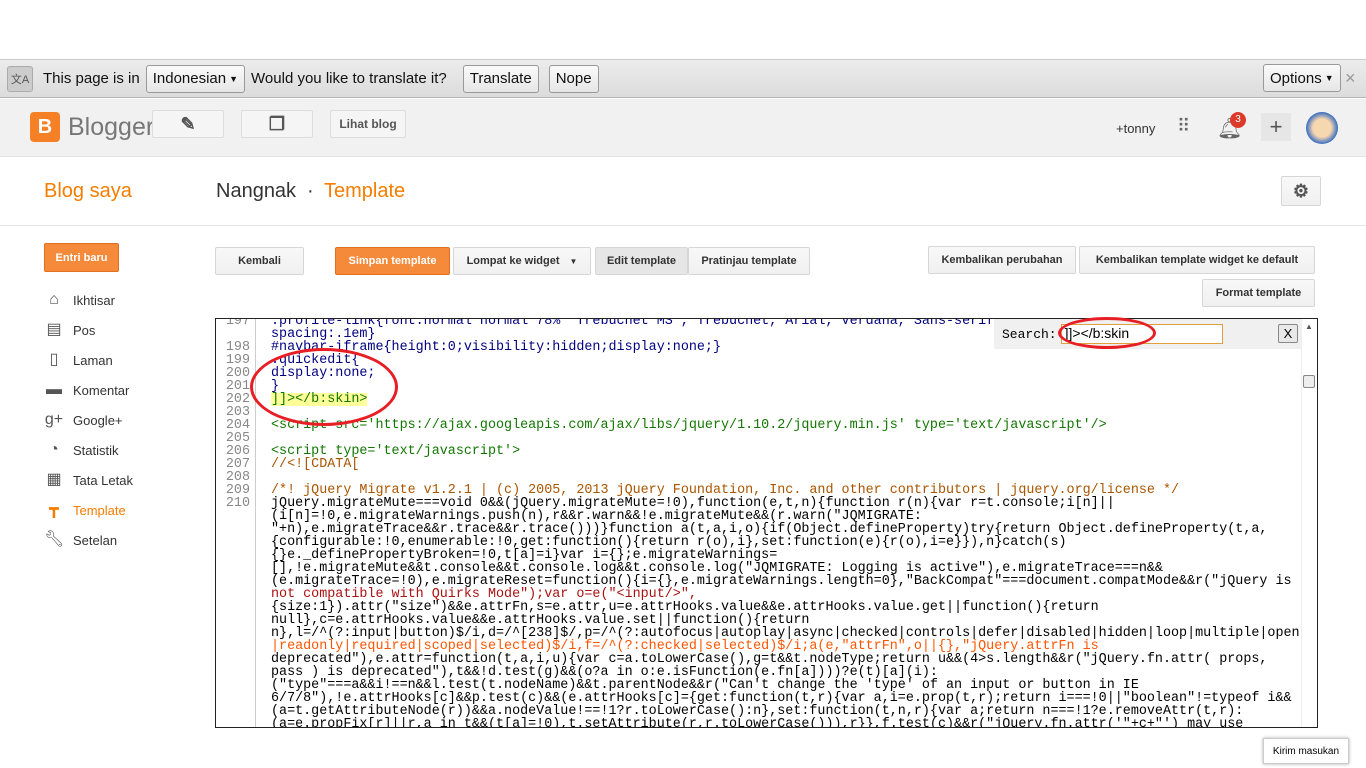 This screenshot has height=768, width=1366. Describe the element at coordinates (513, 261) in the screenshot. I see `jump-label: Lompat ke widget` at that location.